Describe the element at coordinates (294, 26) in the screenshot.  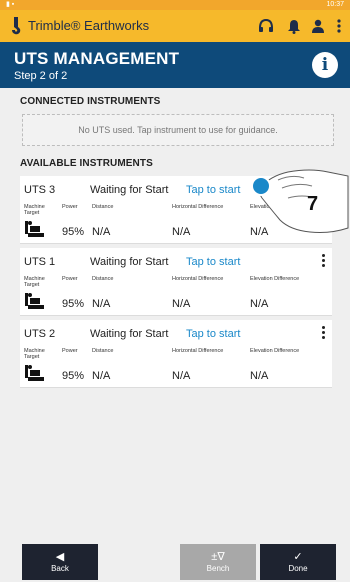
I see `bell-icon` at that location.